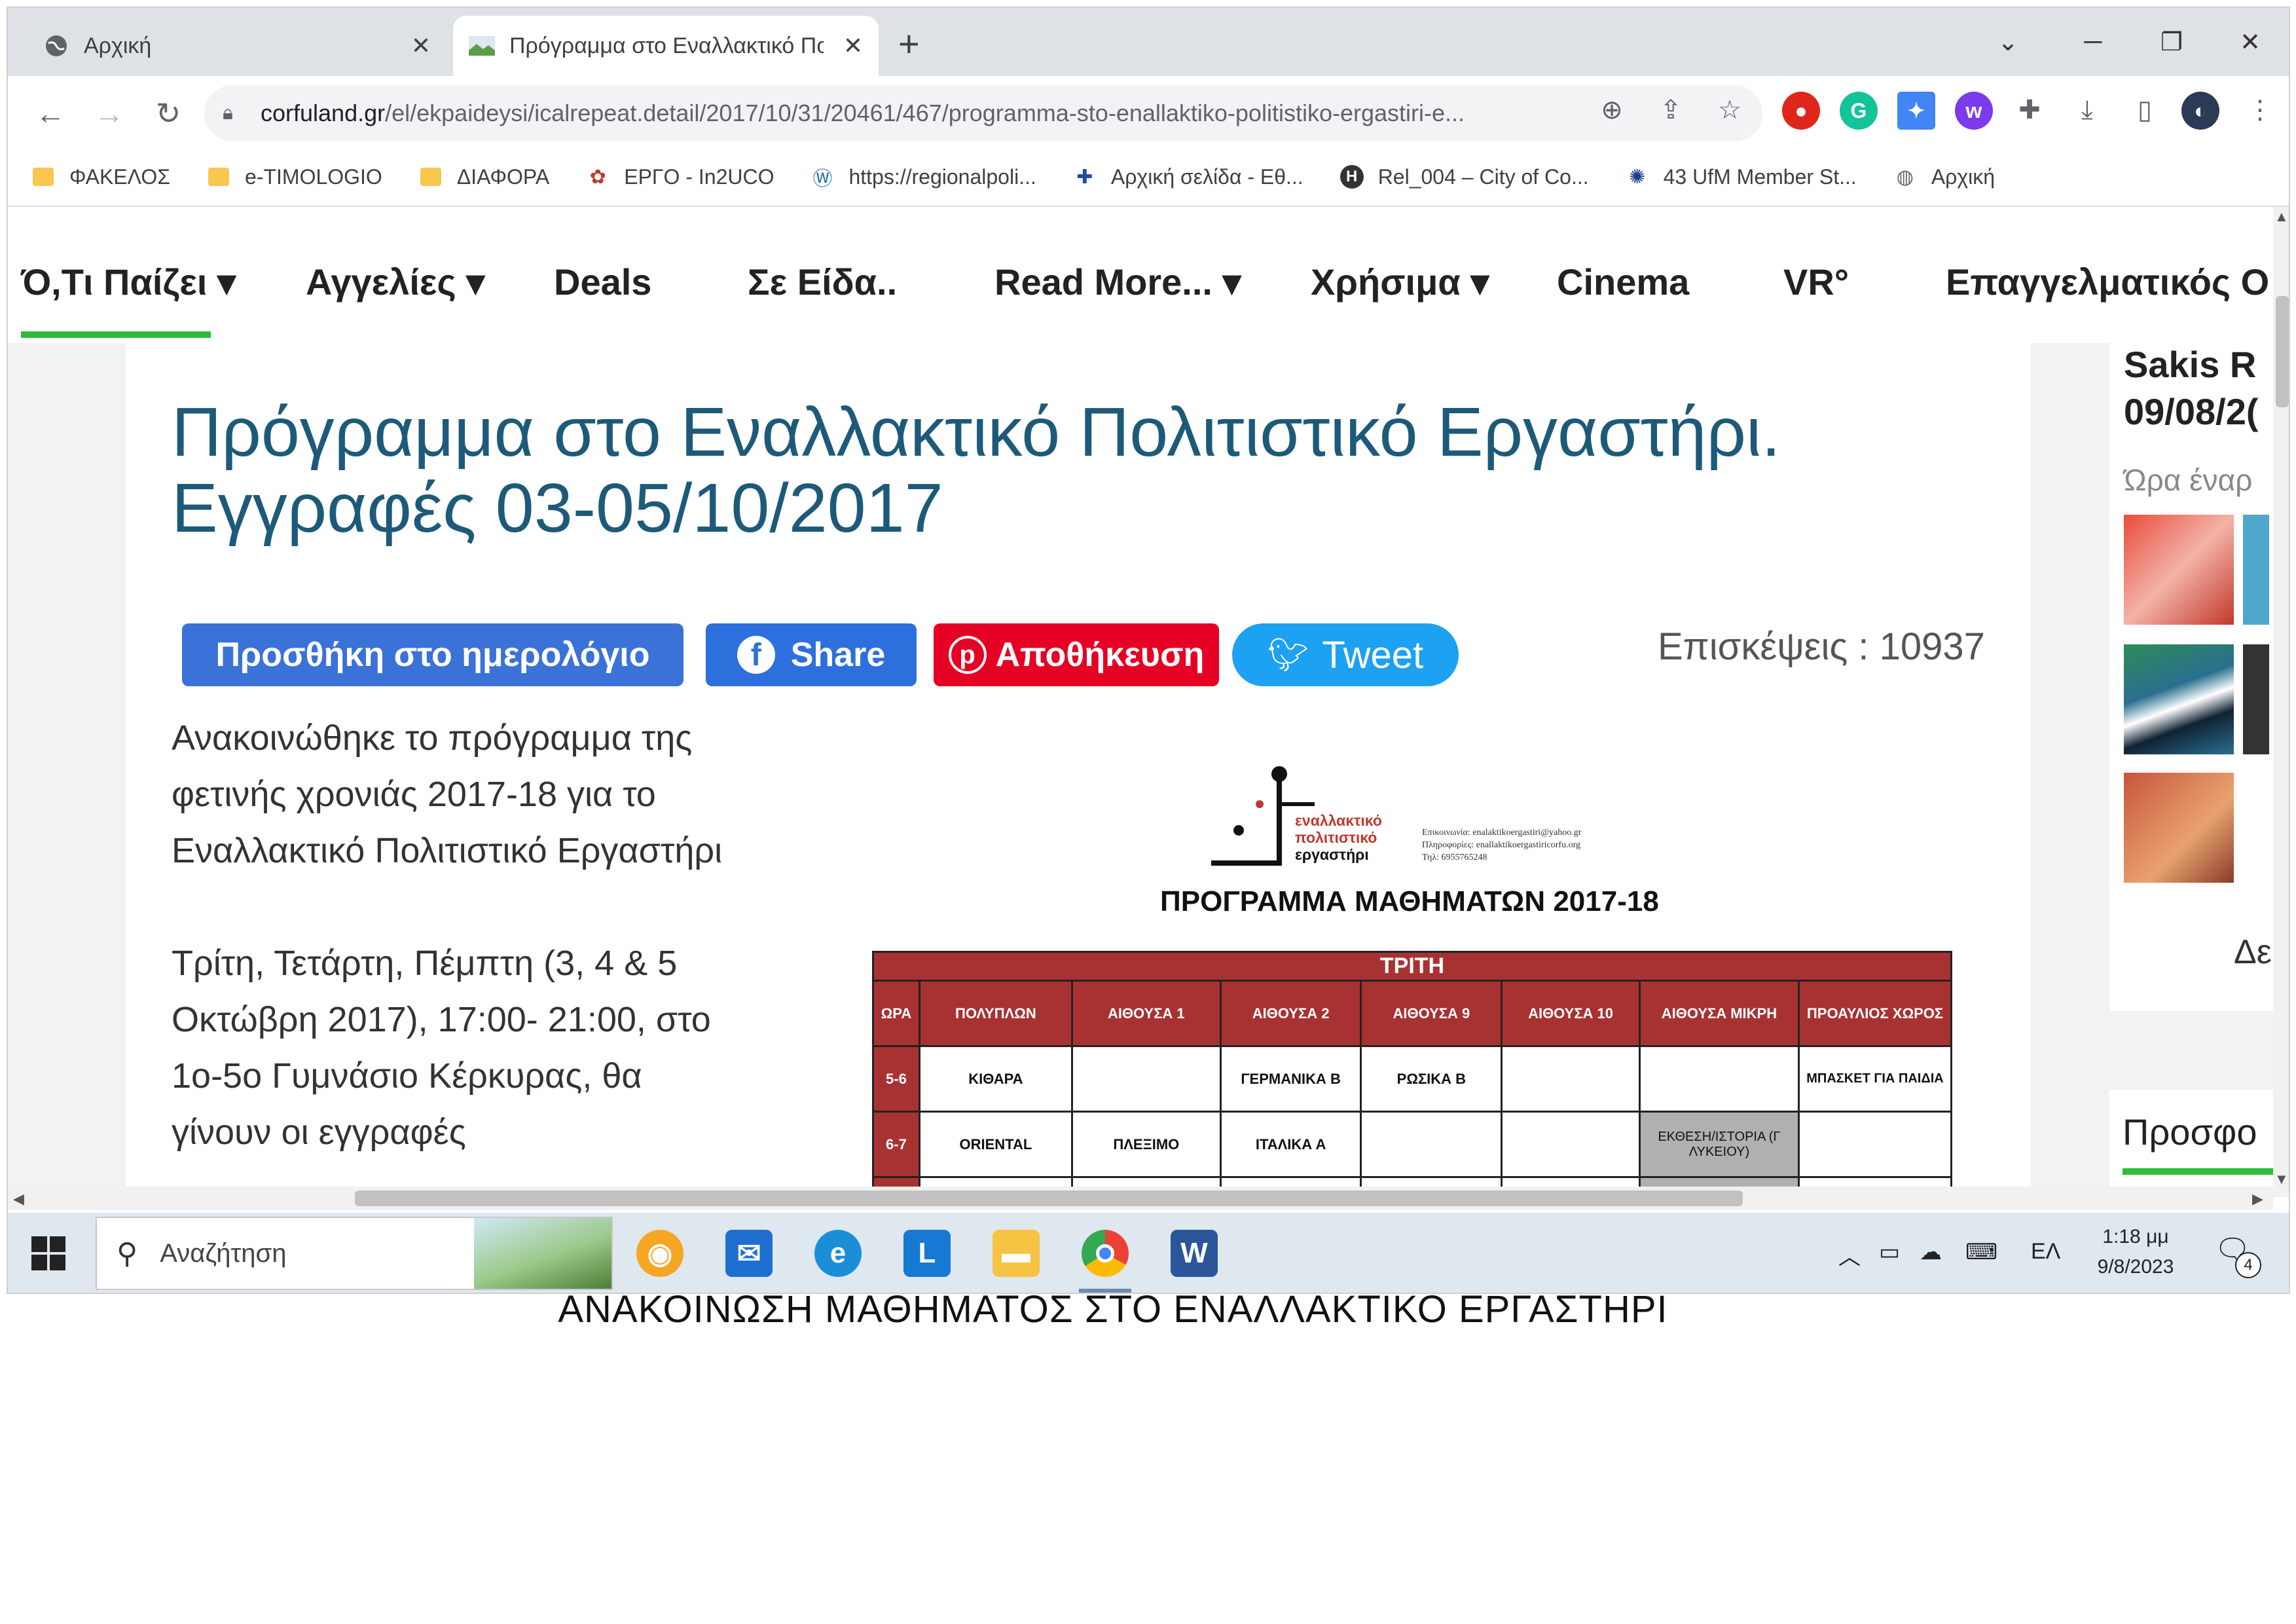  What do you see at coordinates (2135, 1252) in the screenshot?
I see `clock: 1:18 μμ 9/8/2023` at bounding box center [2135, 1252].